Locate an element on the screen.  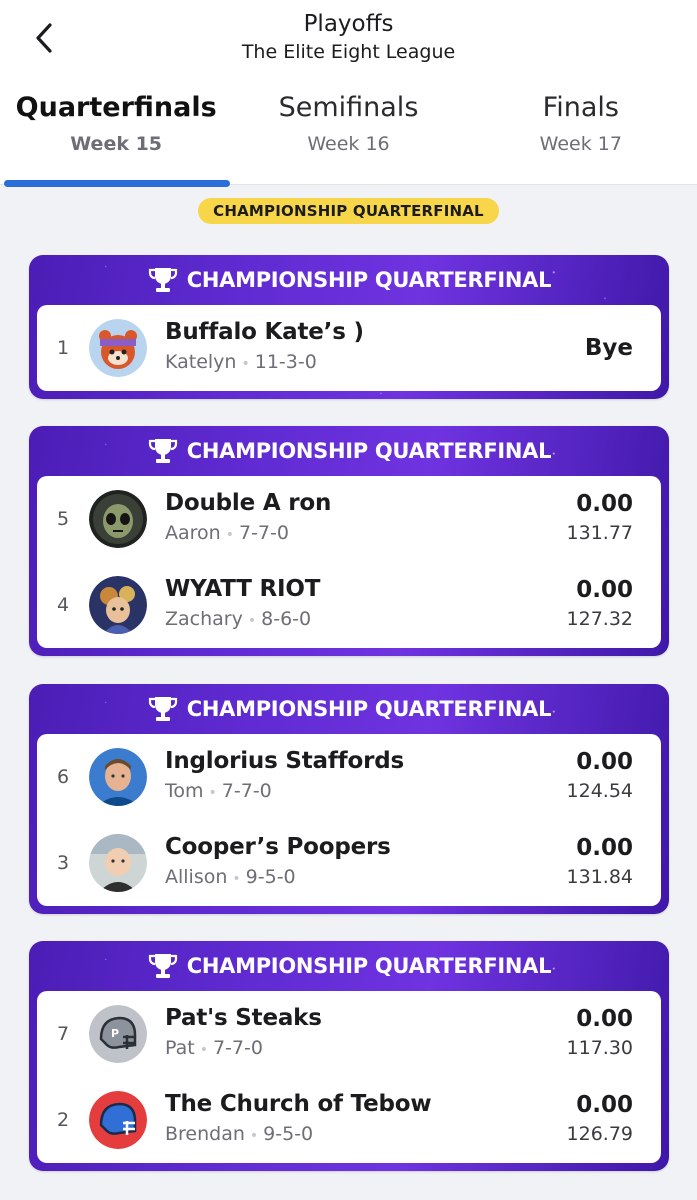
round-pill-wrap: CHAMPIONSHIP QUARTERFINAL is located at coordinates (348, 211).